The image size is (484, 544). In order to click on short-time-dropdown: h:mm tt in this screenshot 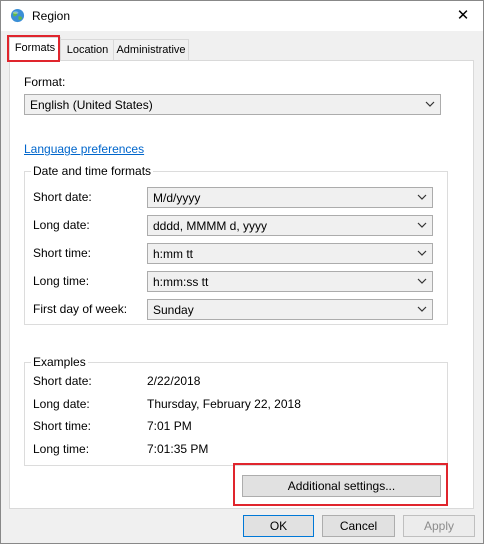, I will do `click(290, 253)`.